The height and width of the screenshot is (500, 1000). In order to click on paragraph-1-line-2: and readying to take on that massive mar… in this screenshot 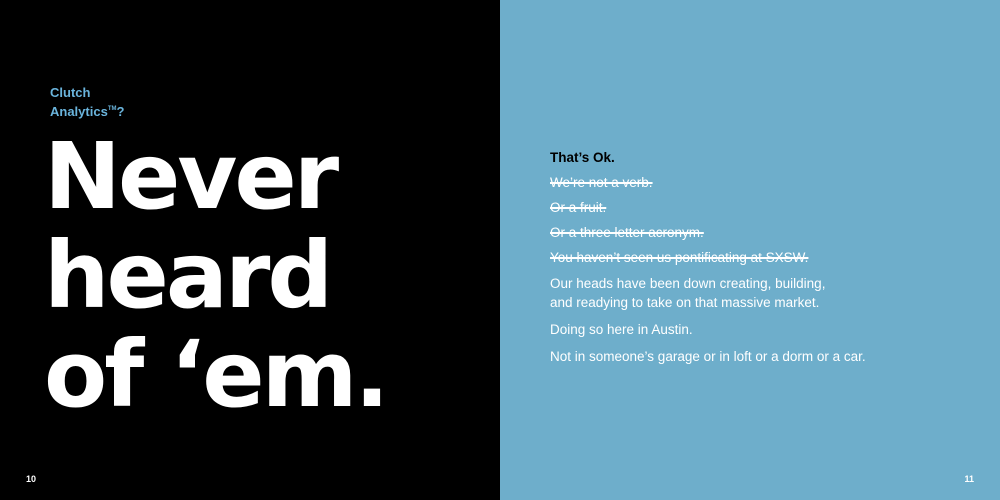, I will do `click(685, 302)`.